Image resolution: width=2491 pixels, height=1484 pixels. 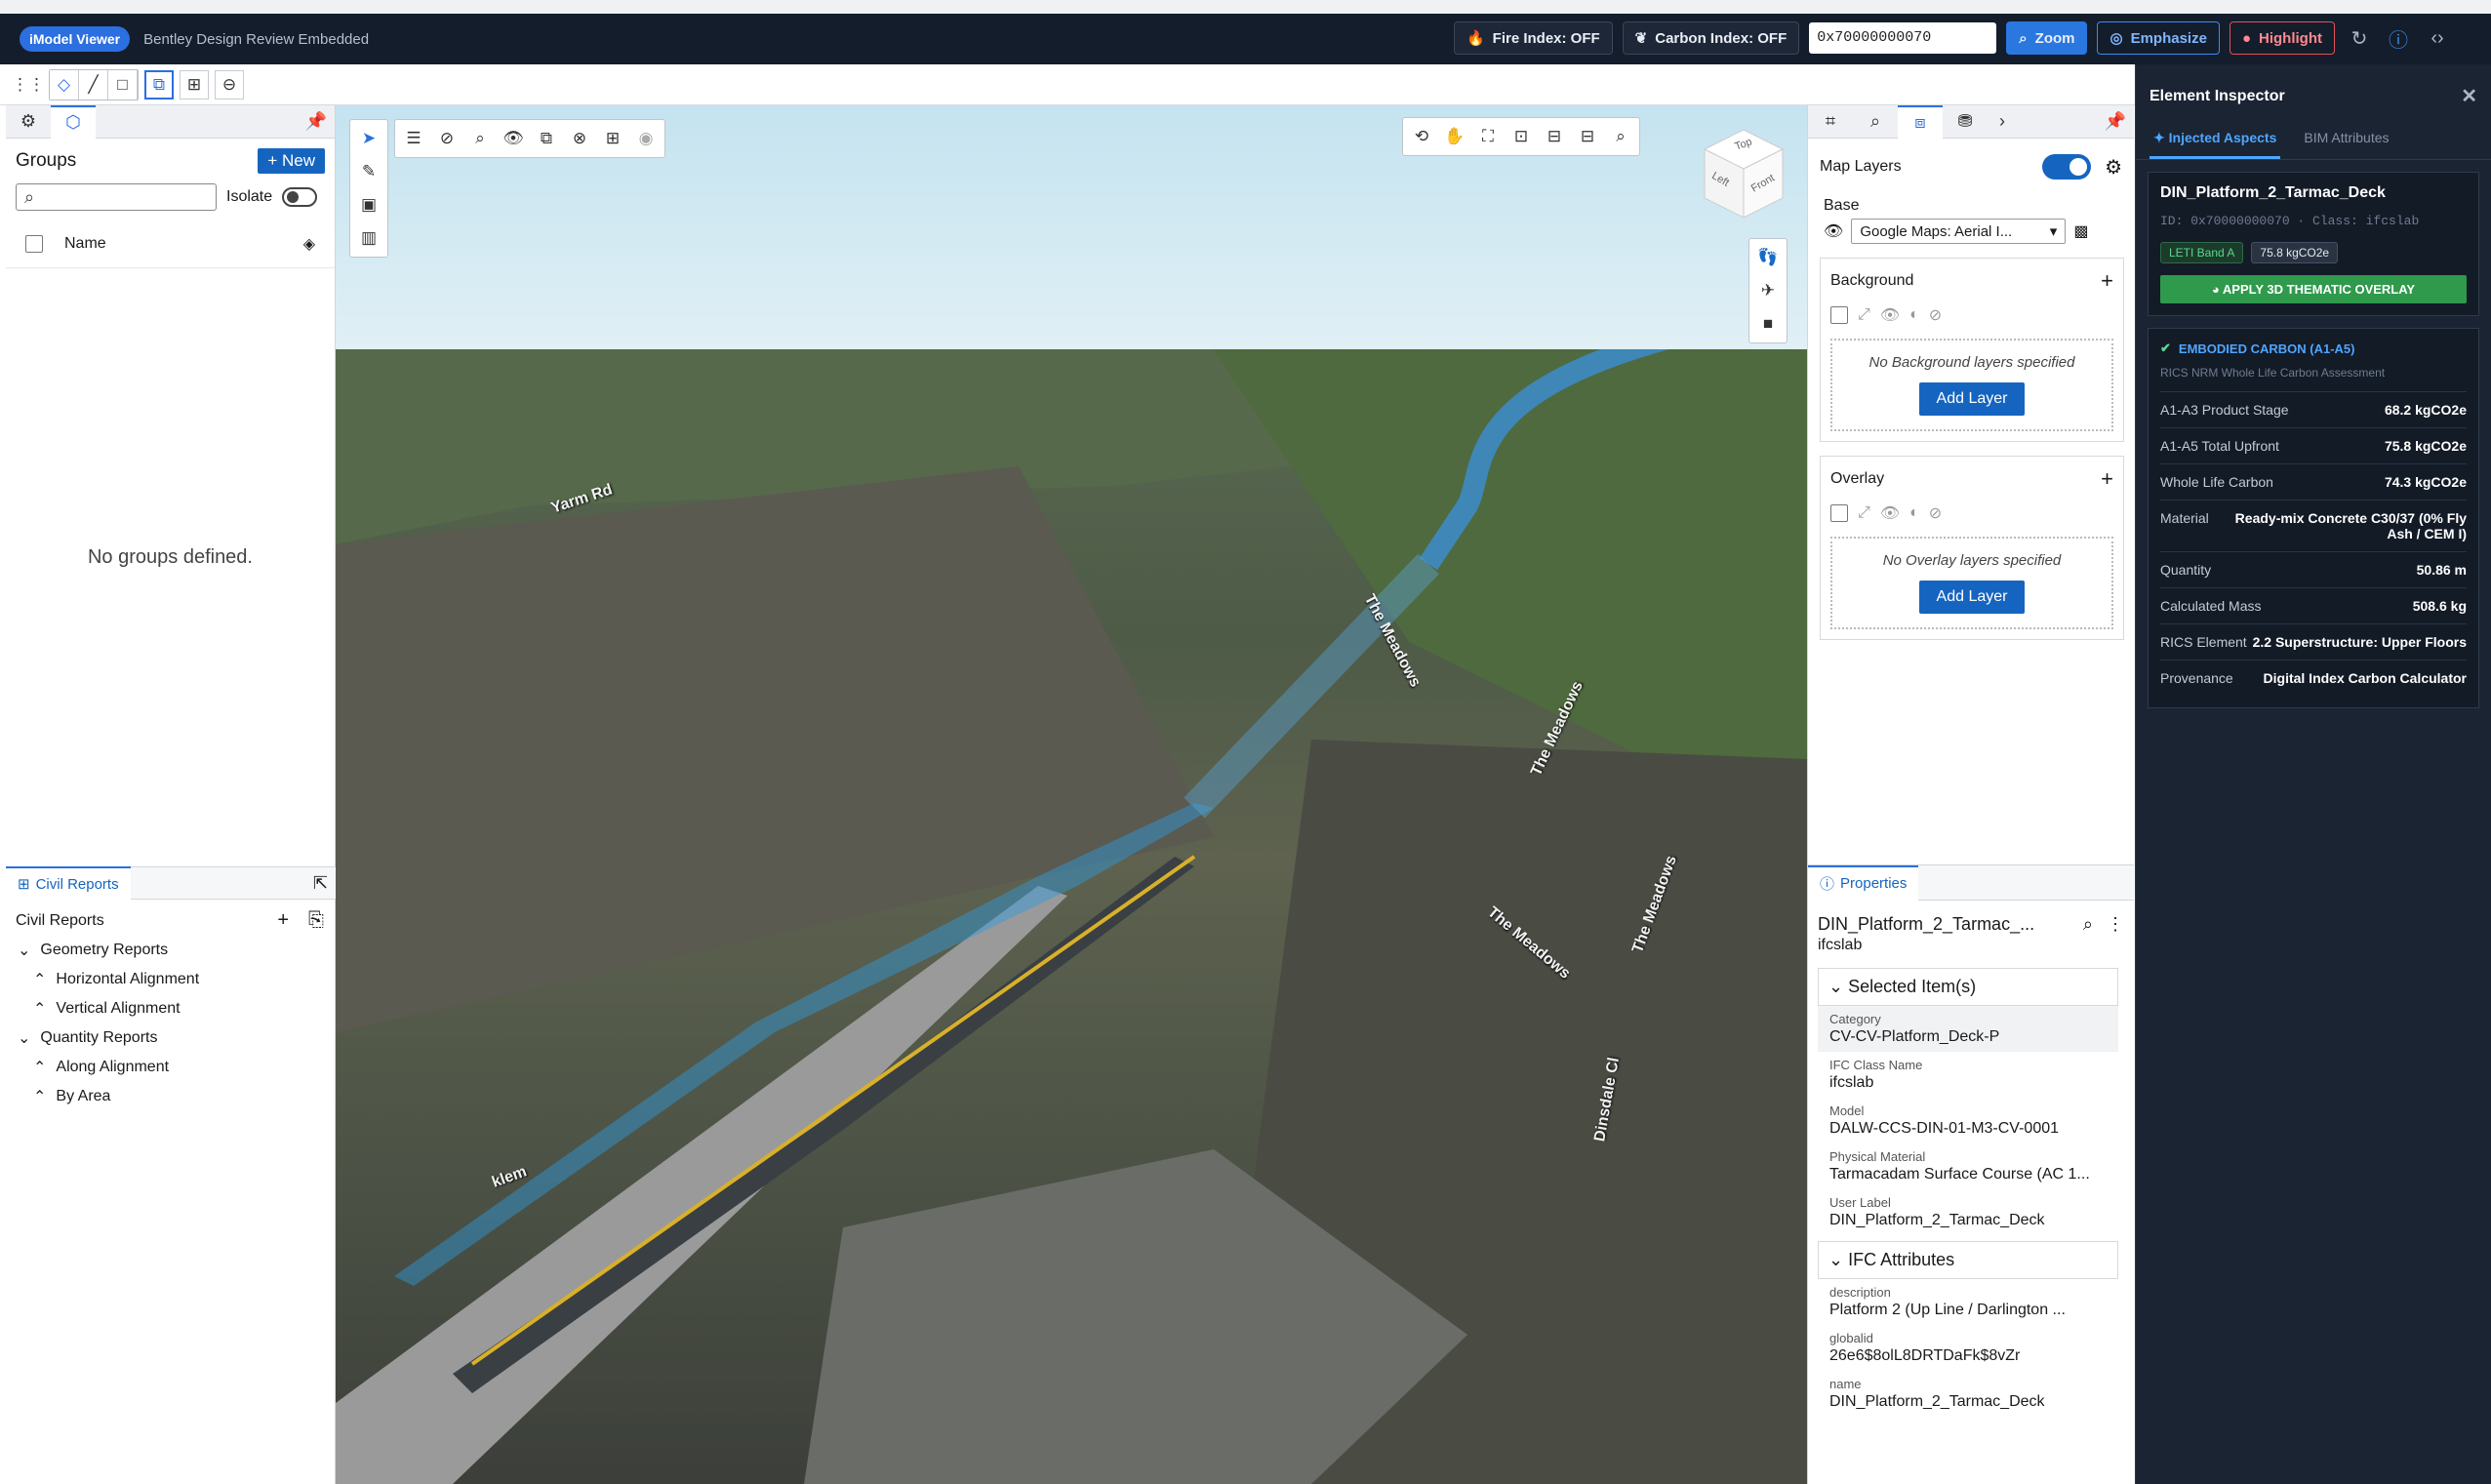 What do you see at coordinates (321, 883) in the screenshot?
I see `popout-icon: ⇱` at bounding box center [321, 883].